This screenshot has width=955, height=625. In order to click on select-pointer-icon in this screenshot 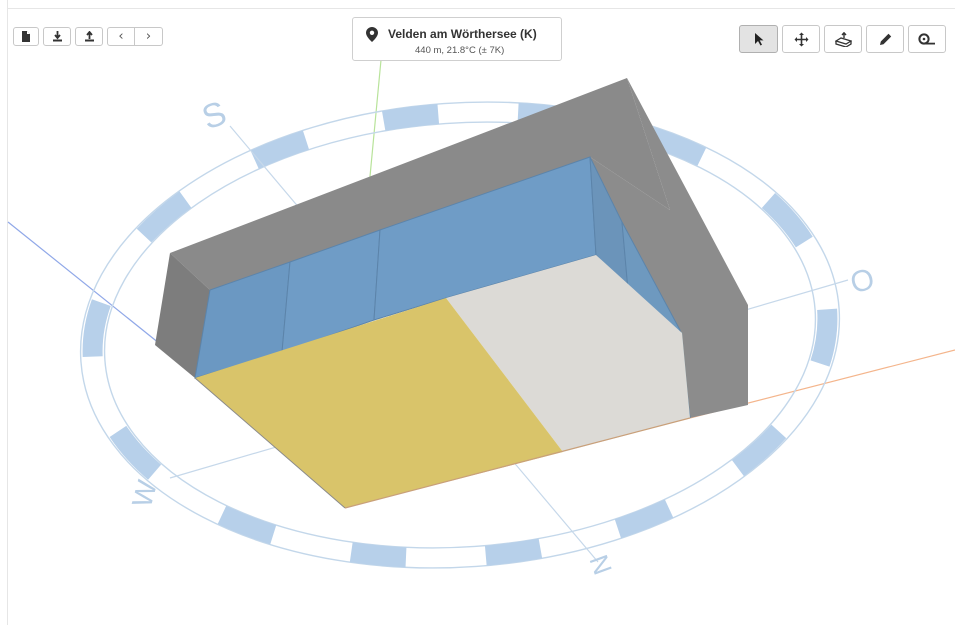, I will do `click(758, 39)`.